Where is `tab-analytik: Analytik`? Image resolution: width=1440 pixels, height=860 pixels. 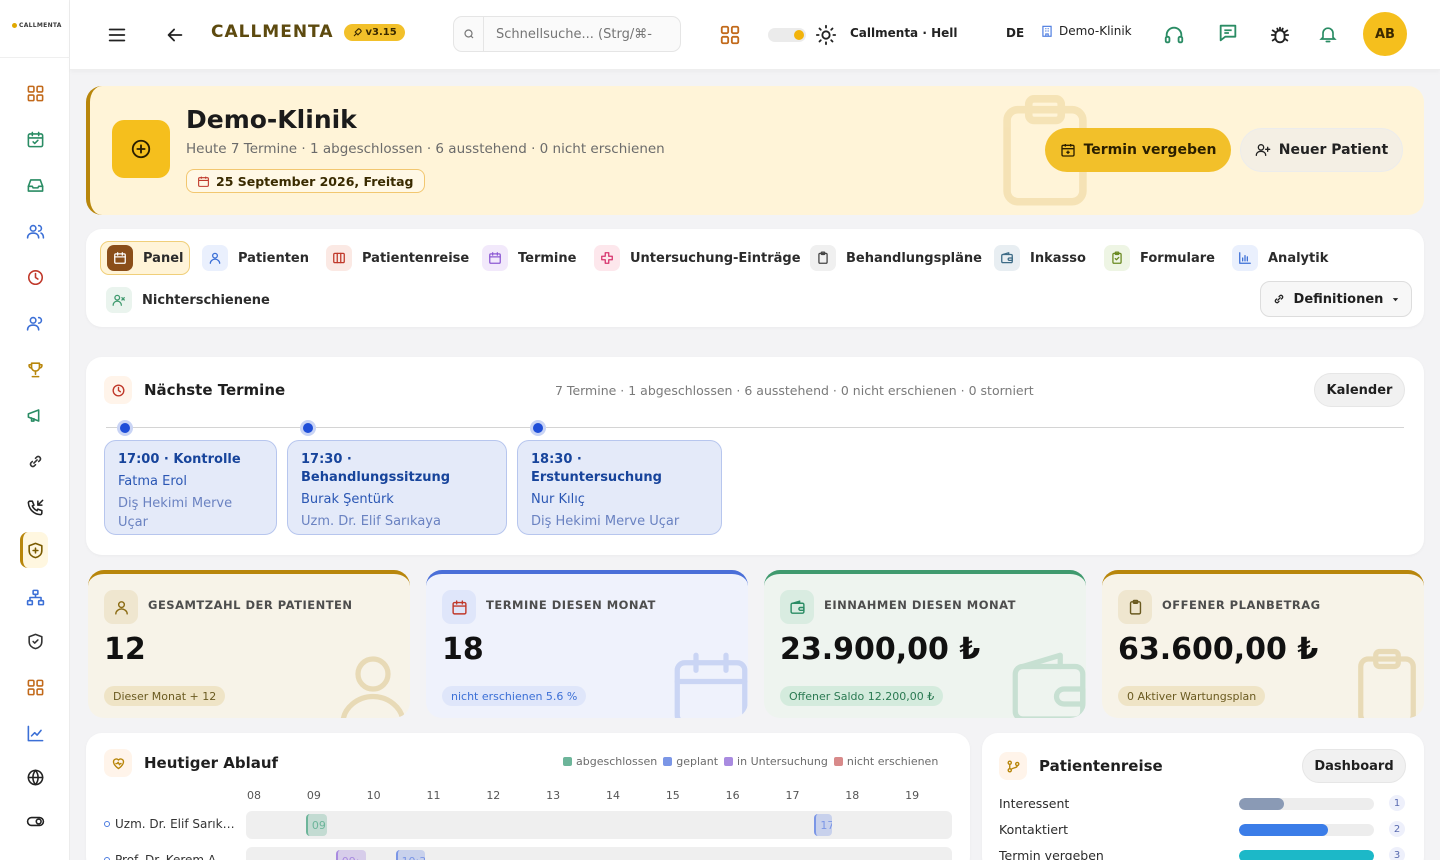 tab-analytik: Analytik is located at coordinates (1280, 258).